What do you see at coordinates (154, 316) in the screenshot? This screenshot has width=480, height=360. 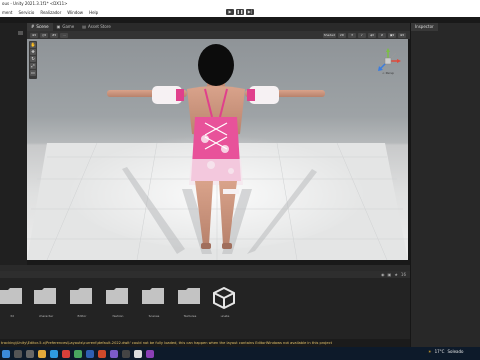 I see `folder-label: Scenes` at bounding box center [154, 316].